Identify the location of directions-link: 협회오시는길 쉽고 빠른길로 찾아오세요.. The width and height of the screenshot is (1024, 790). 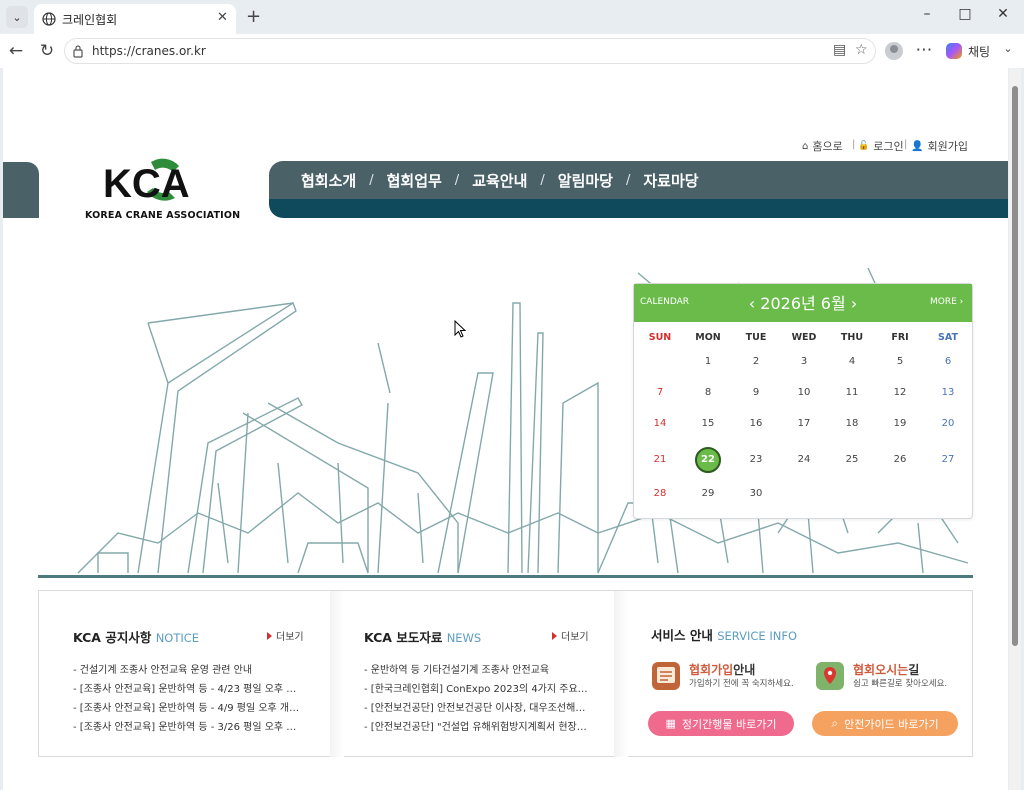
(890, 677).